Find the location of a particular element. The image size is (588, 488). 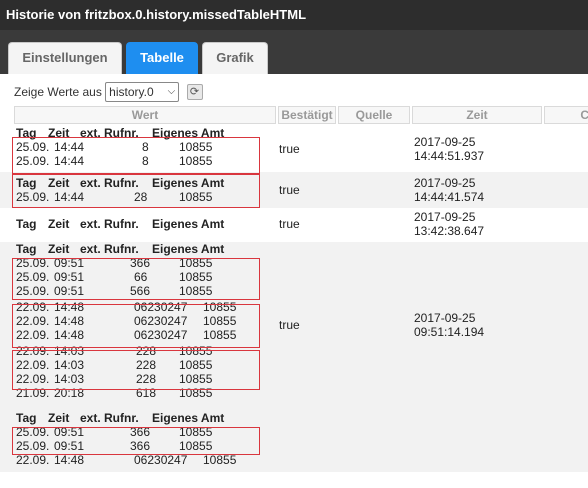

column-header-zeit: Zeit is located at coordinates (477, 115).